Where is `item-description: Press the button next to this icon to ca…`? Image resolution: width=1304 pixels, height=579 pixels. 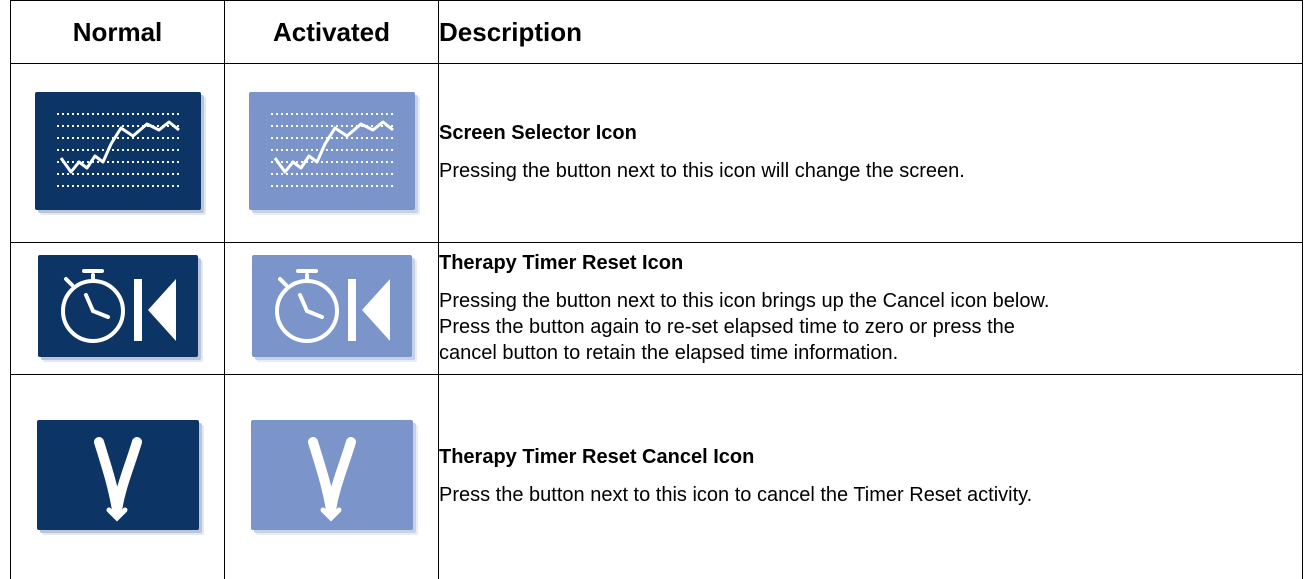 item-description: Press the button next to this icon to ca… is located at coordinates (736, 495).